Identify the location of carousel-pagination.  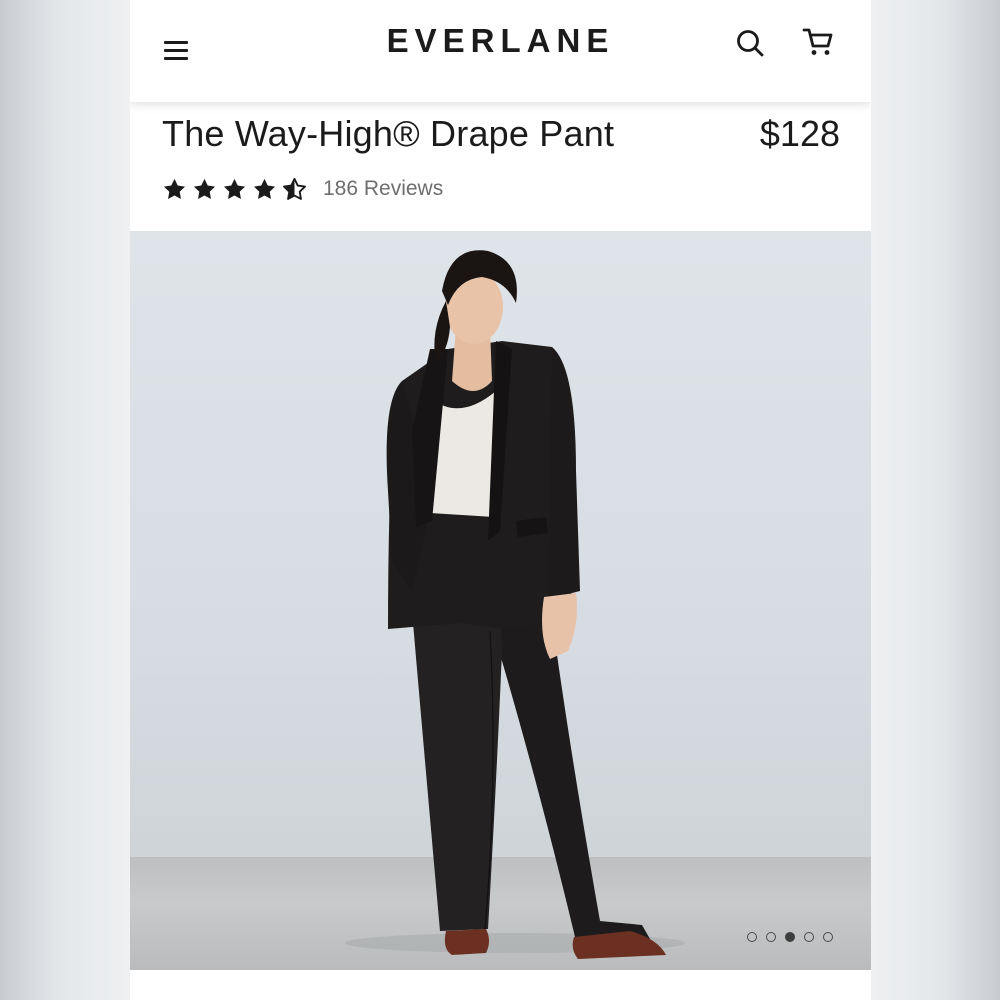
(790, 937).